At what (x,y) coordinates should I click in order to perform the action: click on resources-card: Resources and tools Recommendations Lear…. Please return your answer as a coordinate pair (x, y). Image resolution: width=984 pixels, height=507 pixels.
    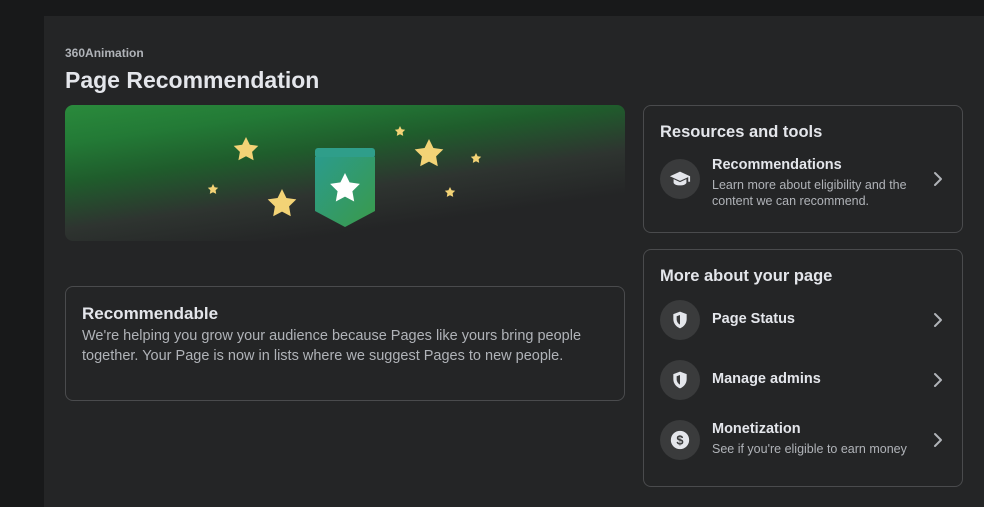
    Looking at the image, I should click on (803, 169).